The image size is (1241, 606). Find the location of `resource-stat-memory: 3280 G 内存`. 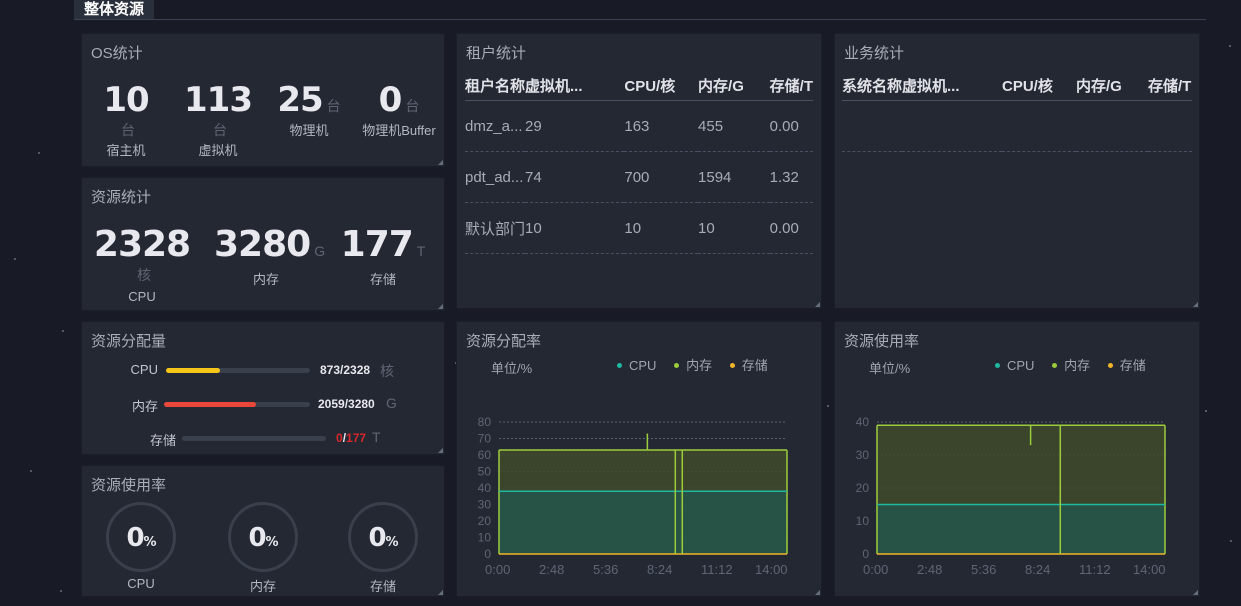

resource-stat-memory: 3280 G 内存 is located at coordinates (270, 255).